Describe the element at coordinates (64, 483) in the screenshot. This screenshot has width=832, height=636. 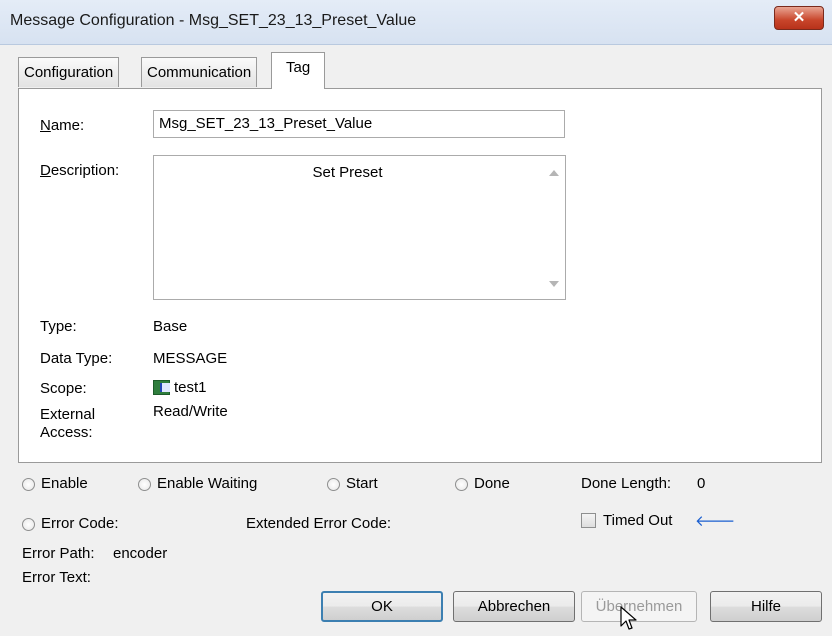
I see `enable-label: Enable` at that location.